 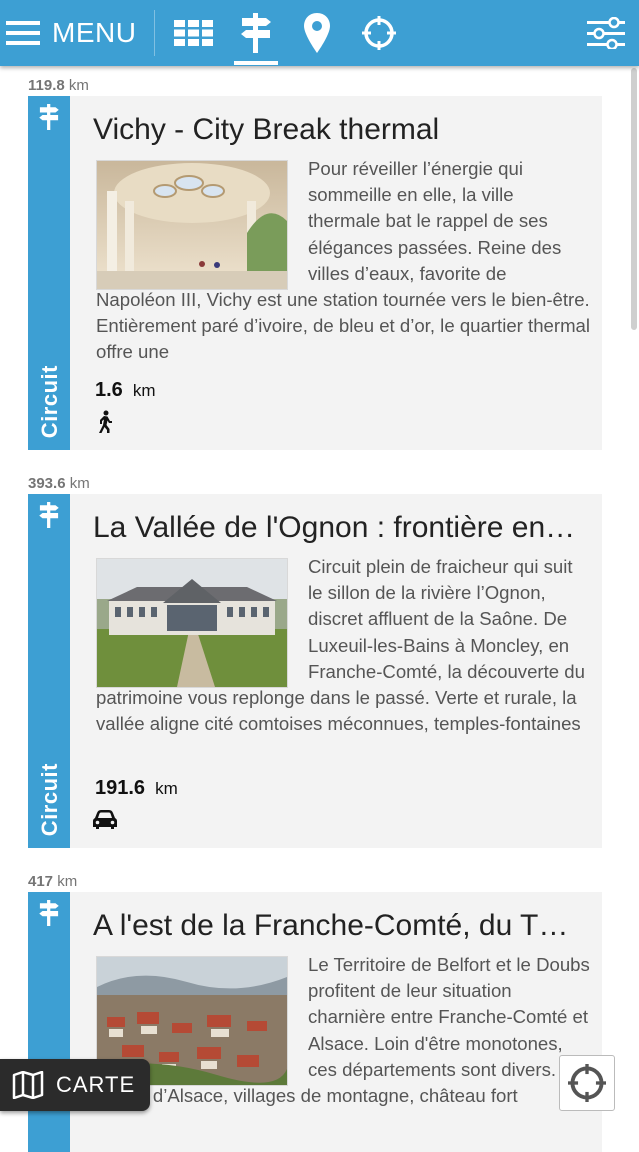 I want to click on item-length: 1.6 km, so click(x=125, y=390).